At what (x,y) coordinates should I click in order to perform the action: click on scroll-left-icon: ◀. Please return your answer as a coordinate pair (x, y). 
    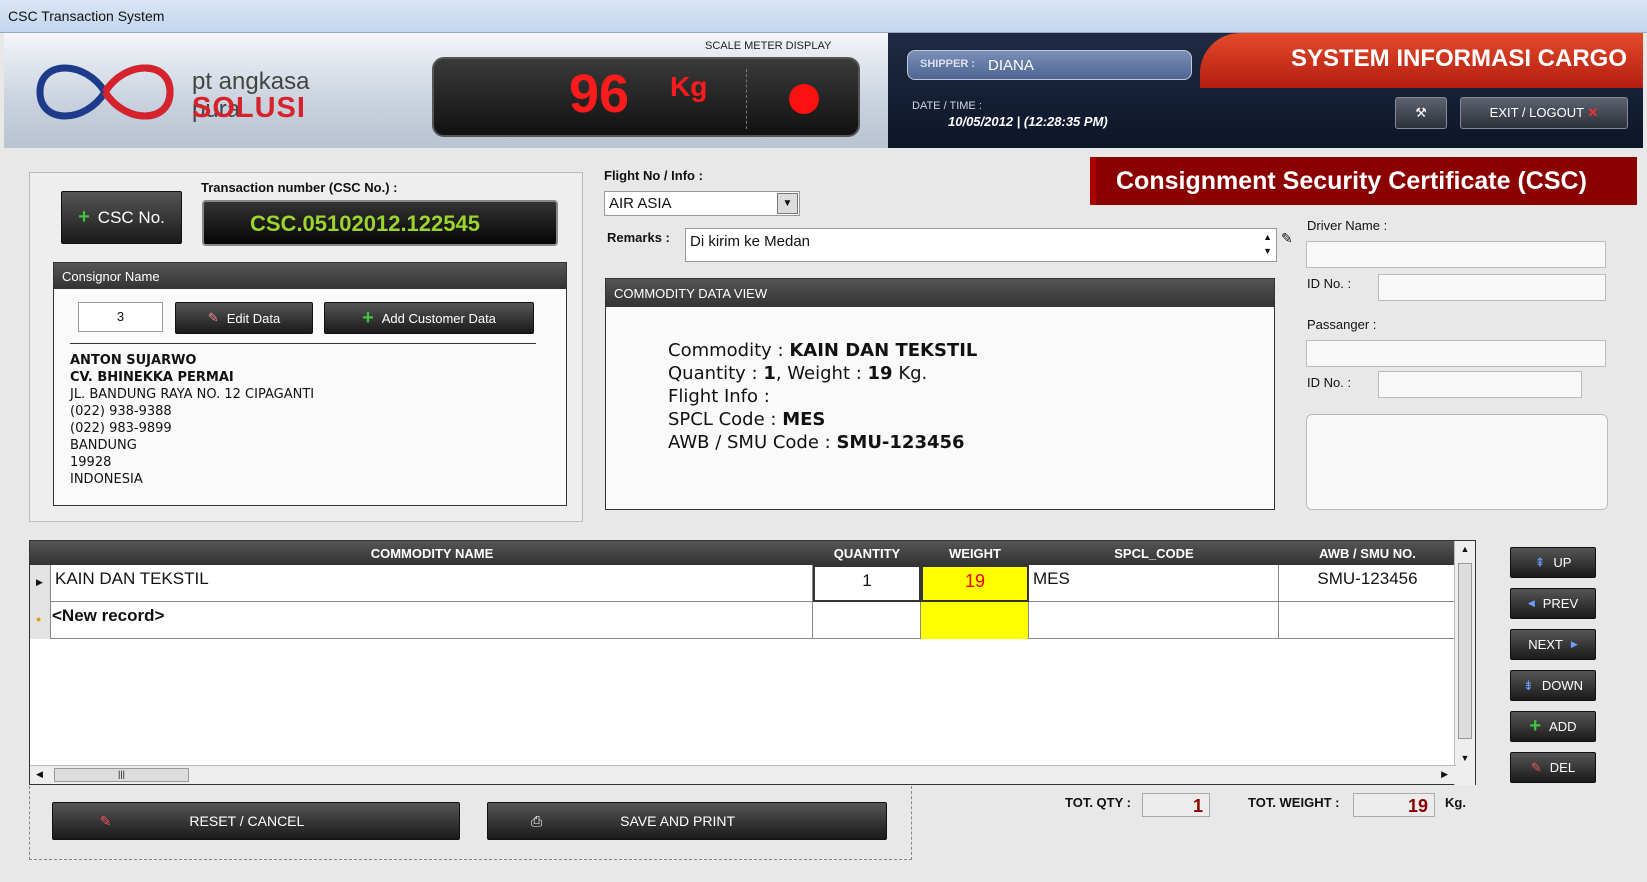
    Looking at the image, I should click on (39, 774).